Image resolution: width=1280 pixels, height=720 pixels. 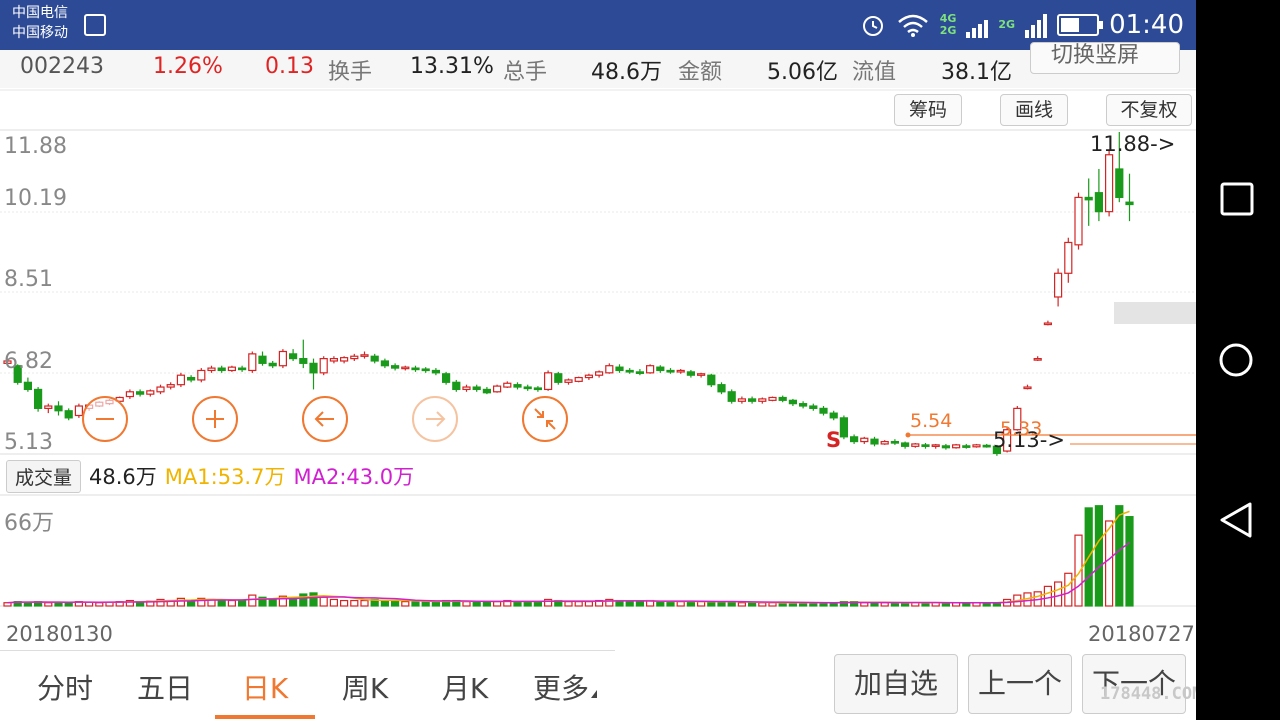 I want to click on scroll-left-button, so click(x=325, y=419).